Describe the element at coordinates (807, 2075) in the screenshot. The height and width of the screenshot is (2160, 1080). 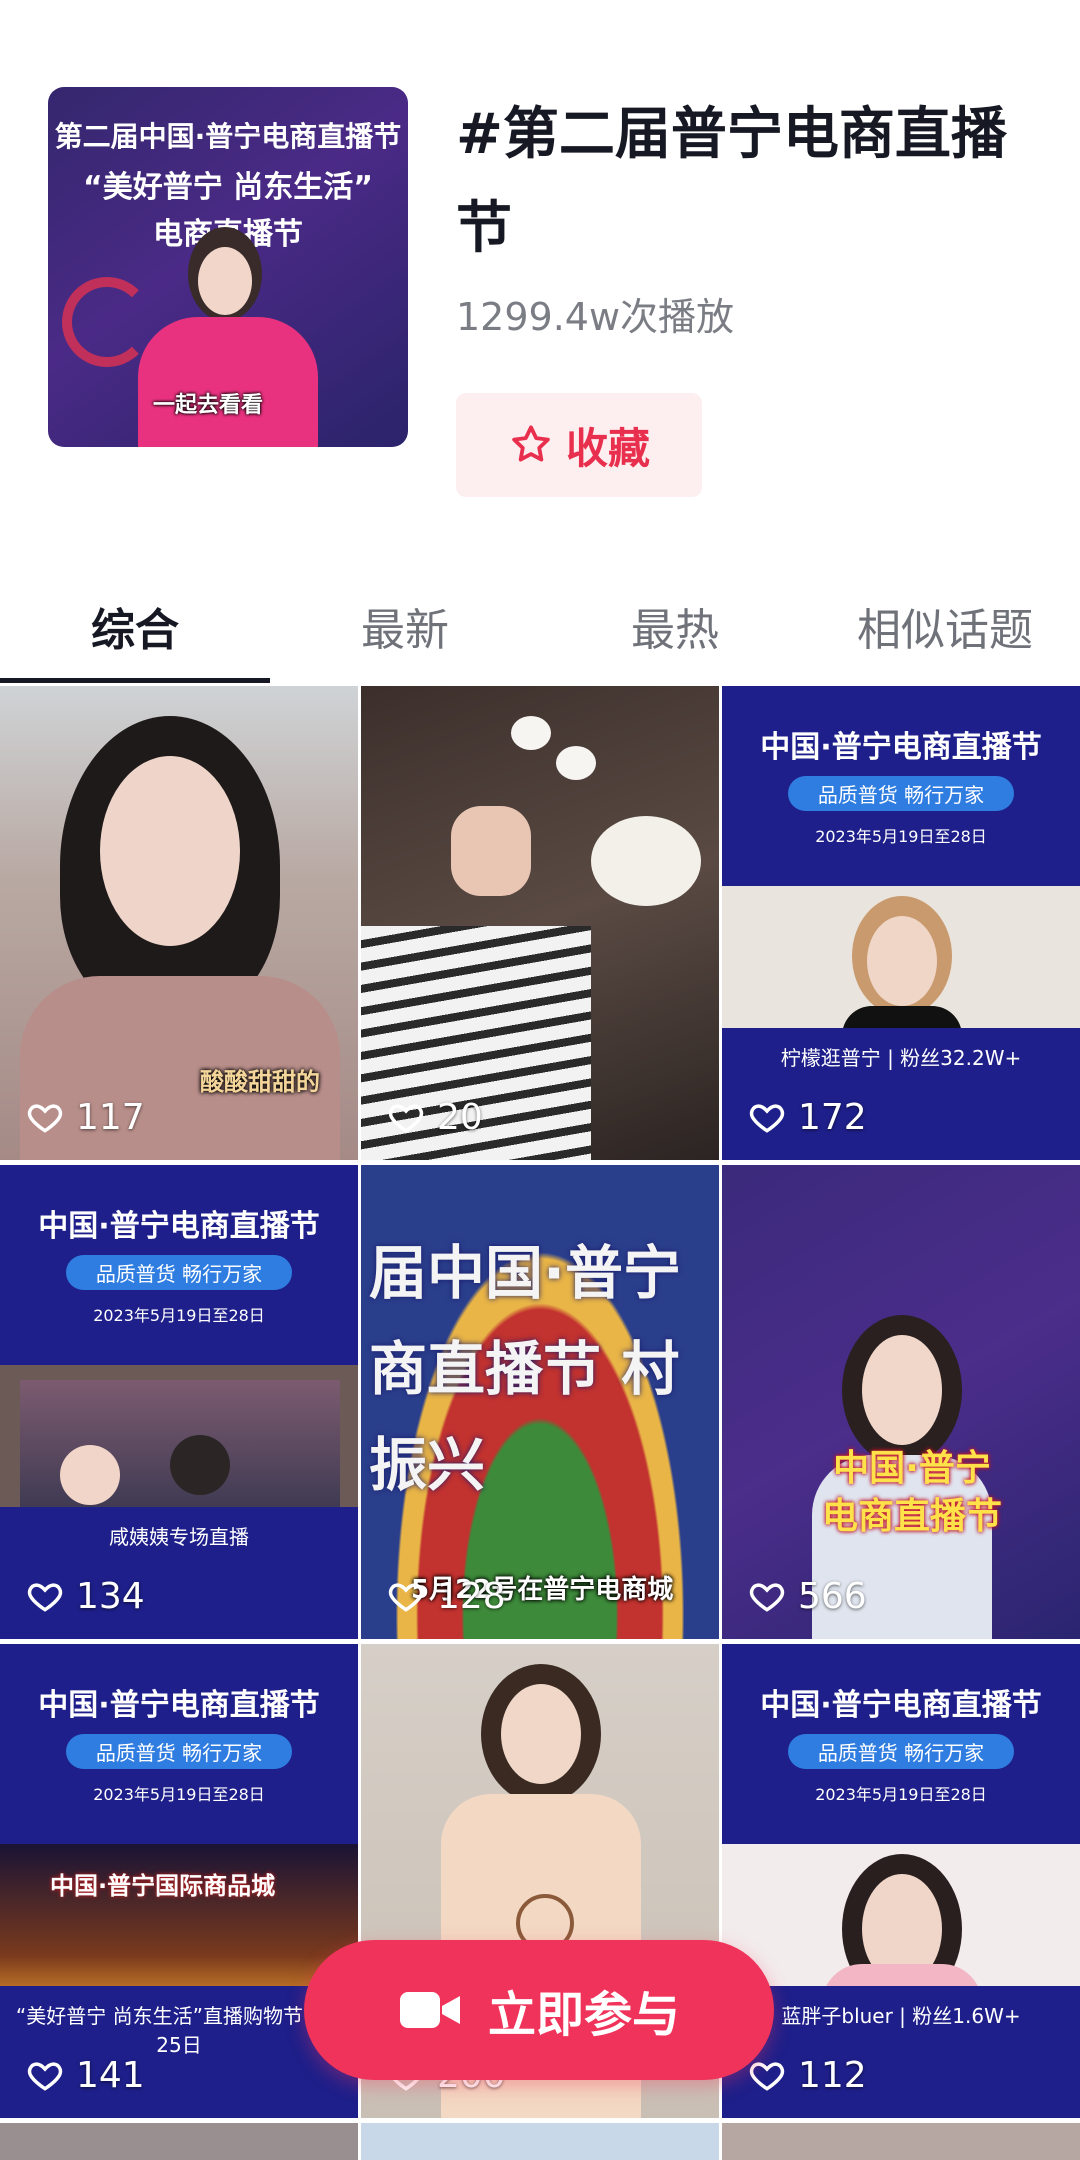
I see `like-count: 112` at that location.